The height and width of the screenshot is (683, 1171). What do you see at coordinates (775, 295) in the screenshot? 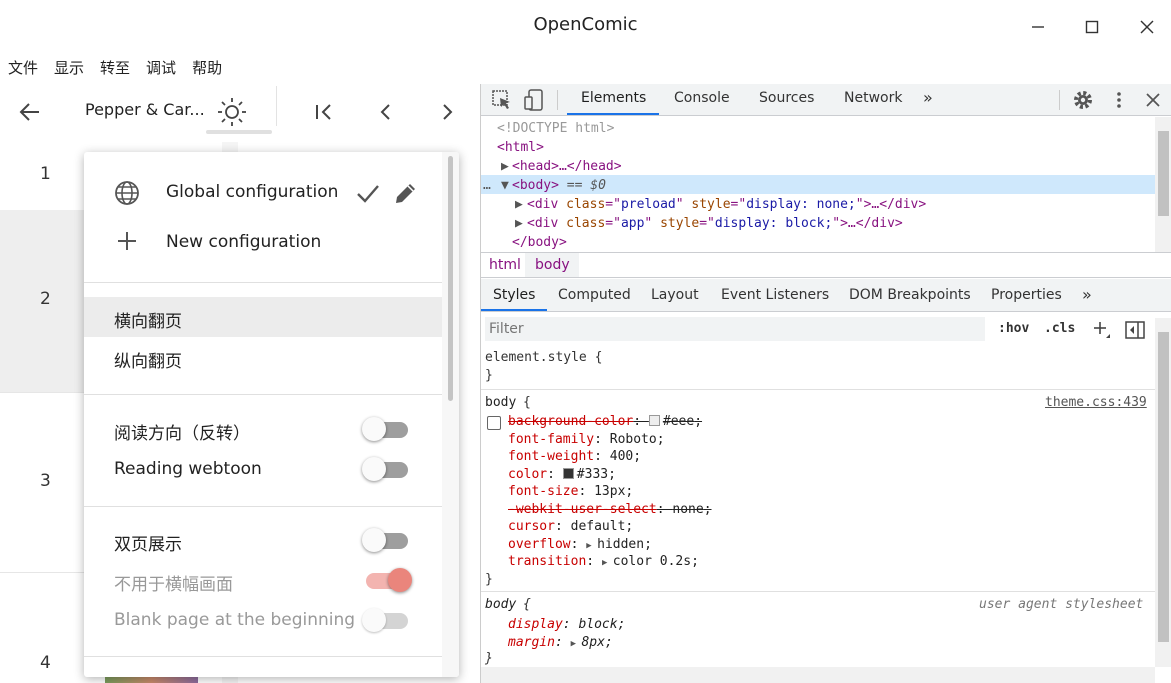
I see `tab-event-listeners: Event Listeners` at bounding box center [775, 295].